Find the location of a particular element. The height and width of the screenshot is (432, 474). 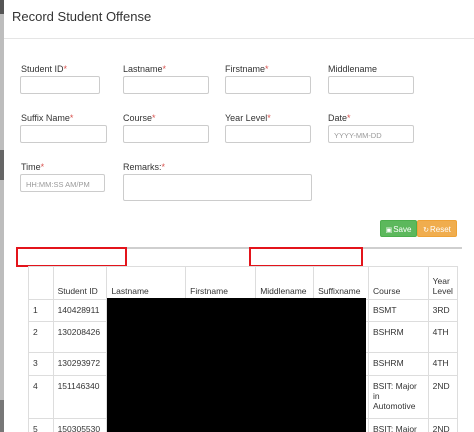

student-id-cell: 130208426 is located at coordinates (80, 337).